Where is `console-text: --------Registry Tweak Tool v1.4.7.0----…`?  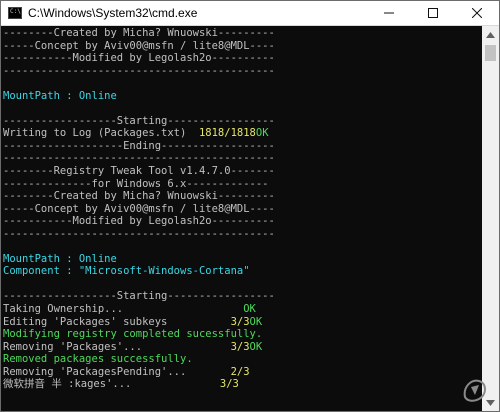
console-text: --------Registry Tweak Tool v1.4.7.0----… is located at coordinates (139, 171).